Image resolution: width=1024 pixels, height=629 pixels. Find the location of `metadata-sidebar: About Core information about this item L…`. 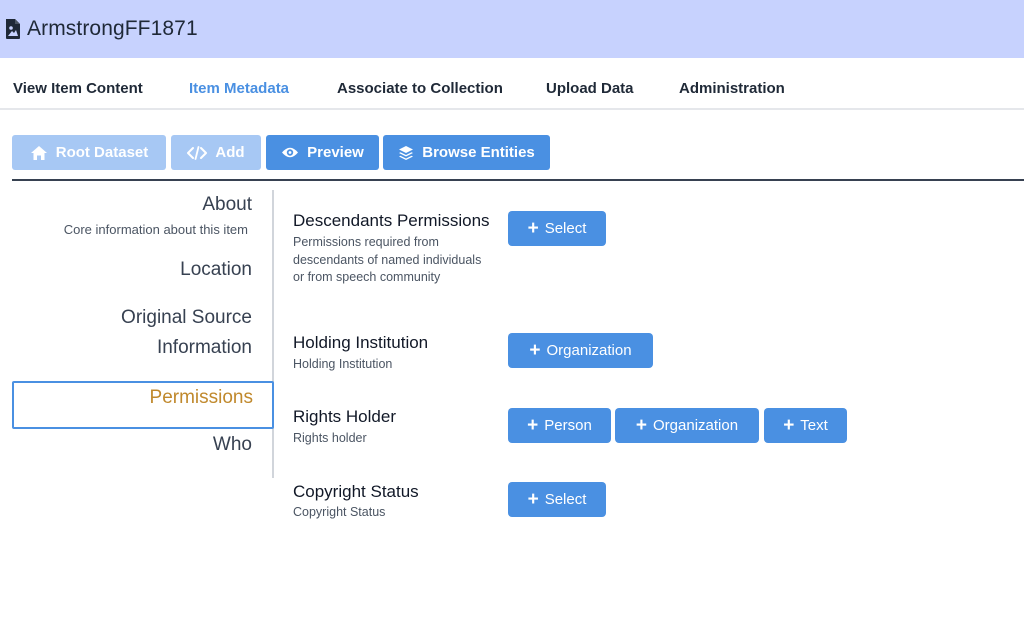

metadata-sidebar: About Core information about this item L… is located at coordinates (143, 334).